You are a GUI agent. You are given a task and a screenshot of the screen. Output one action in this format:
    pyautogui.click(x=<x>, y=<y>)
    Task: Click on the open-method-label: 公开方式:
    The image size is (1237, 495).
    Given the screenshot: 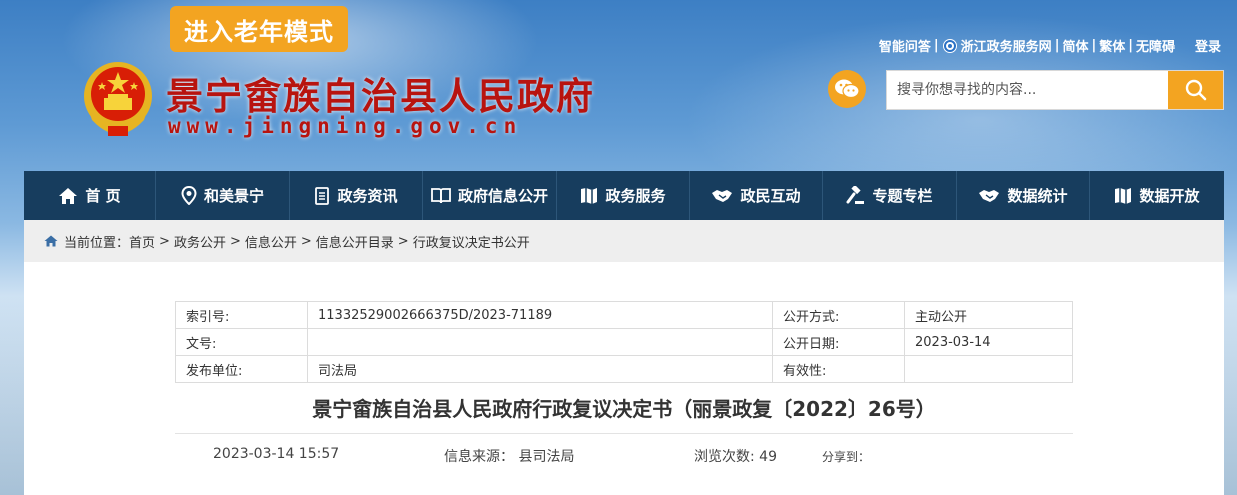 What is the action you would take?
    pyautogui.click(x=838, y=315)
    